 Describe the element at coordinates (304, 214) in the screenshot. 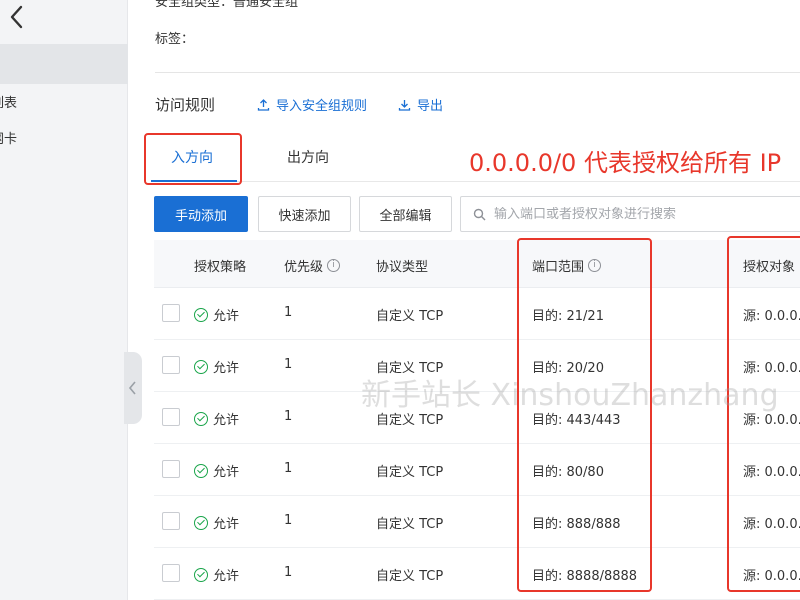

I see `quick-add-button: 快速添加` at that location.